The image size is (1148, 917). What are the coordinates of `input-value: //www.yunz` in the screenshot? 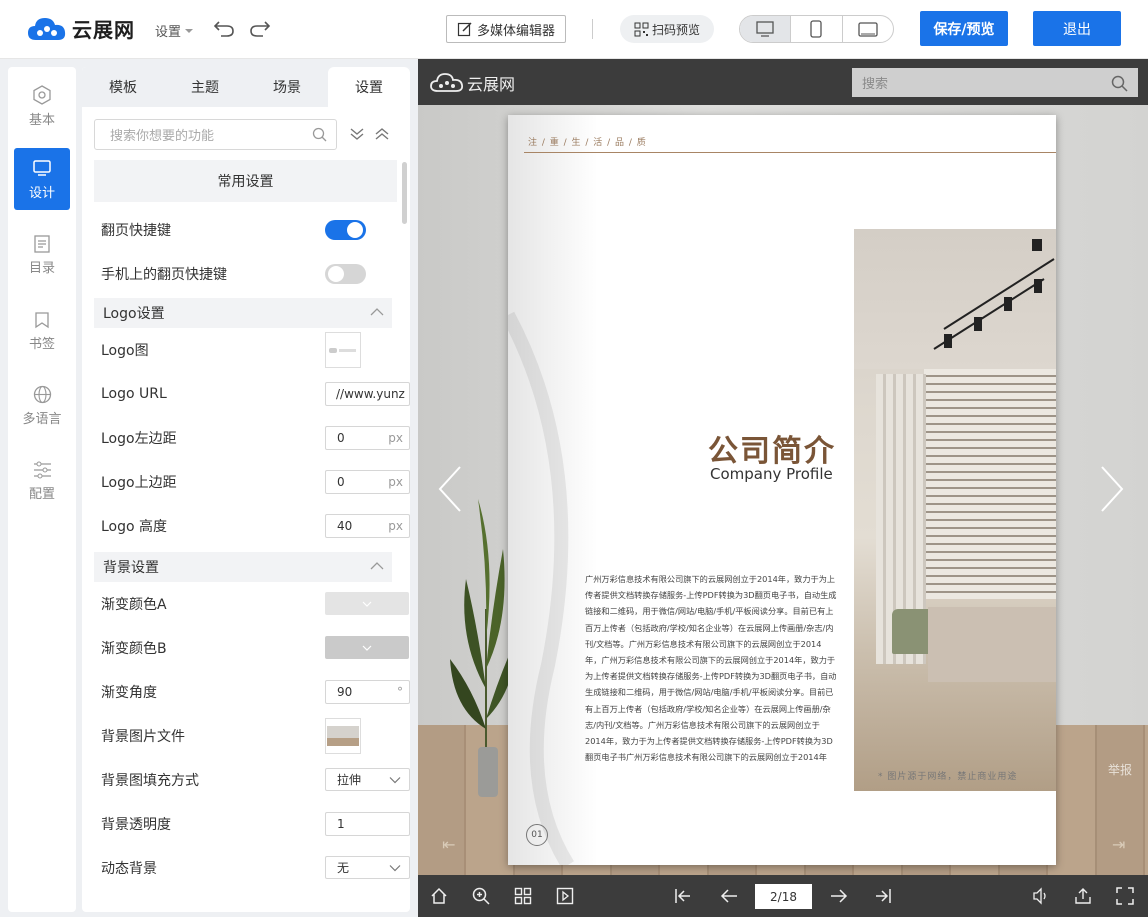 It's located at (370, 394).